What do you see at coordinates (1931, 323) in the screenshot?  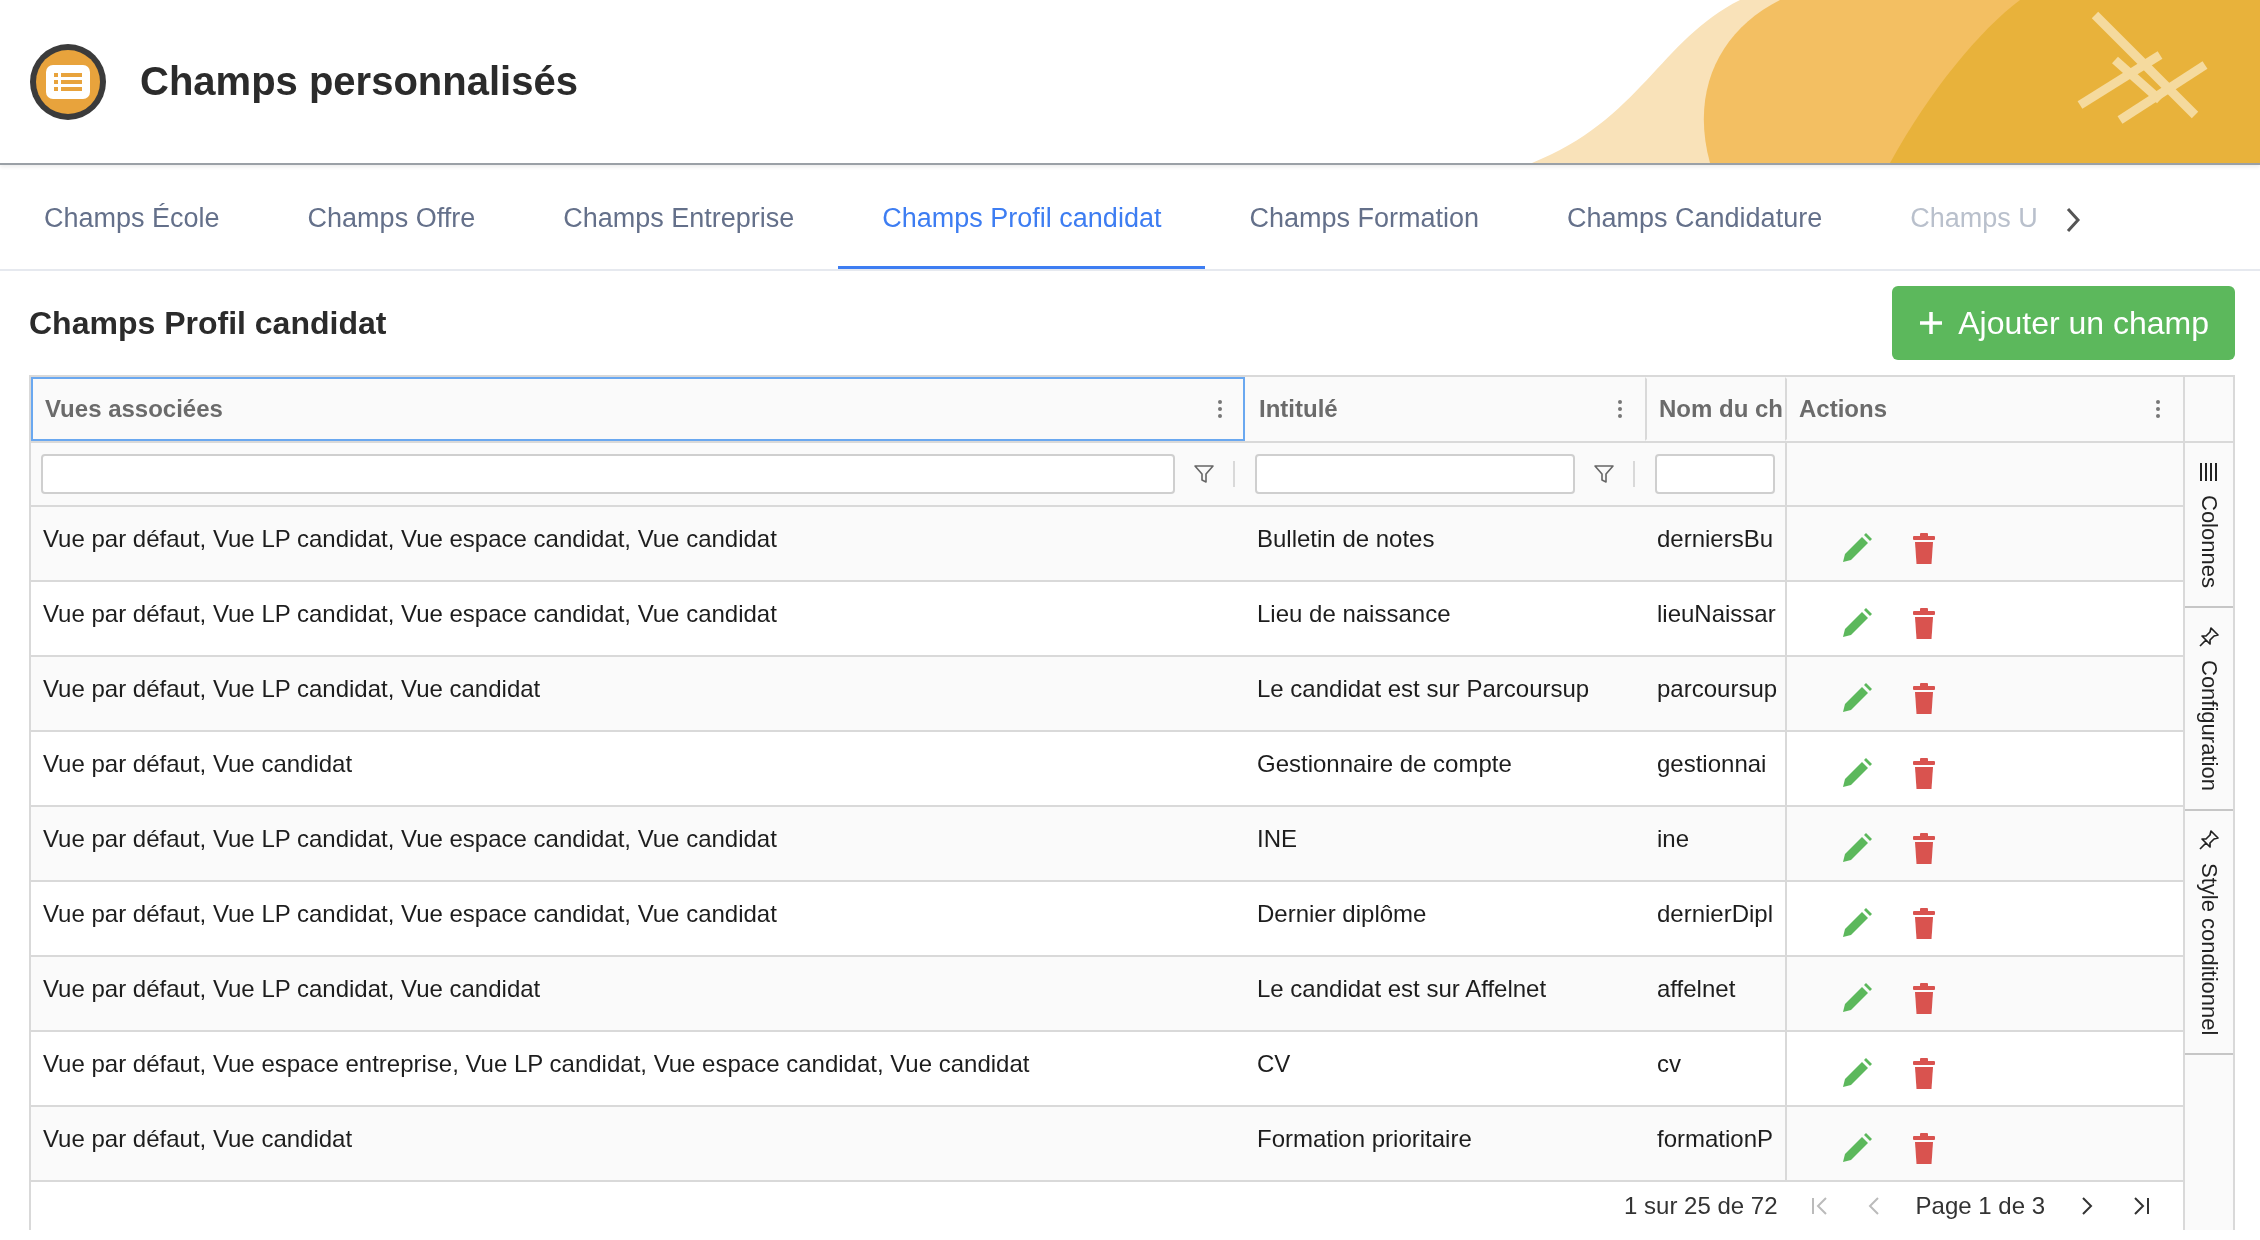 I see `plus-icon` at bounding box center [1931, 323].